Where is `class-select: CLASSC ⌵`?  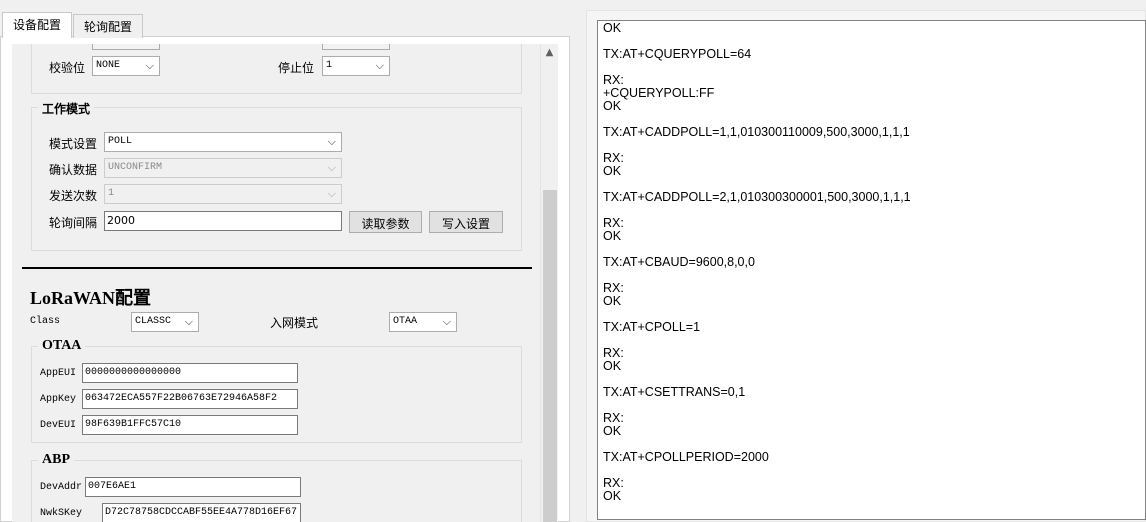
class-select: CLASSC ⌵ is located at coordinates (165, 322).